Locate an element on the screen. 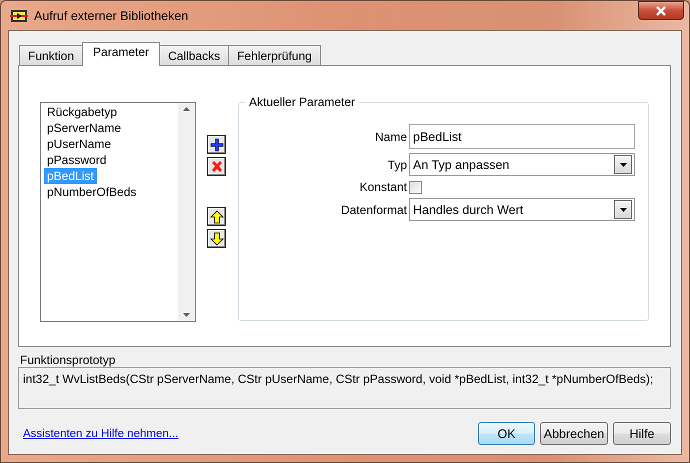  up-arrow-button is located at coordinates (216, 216).